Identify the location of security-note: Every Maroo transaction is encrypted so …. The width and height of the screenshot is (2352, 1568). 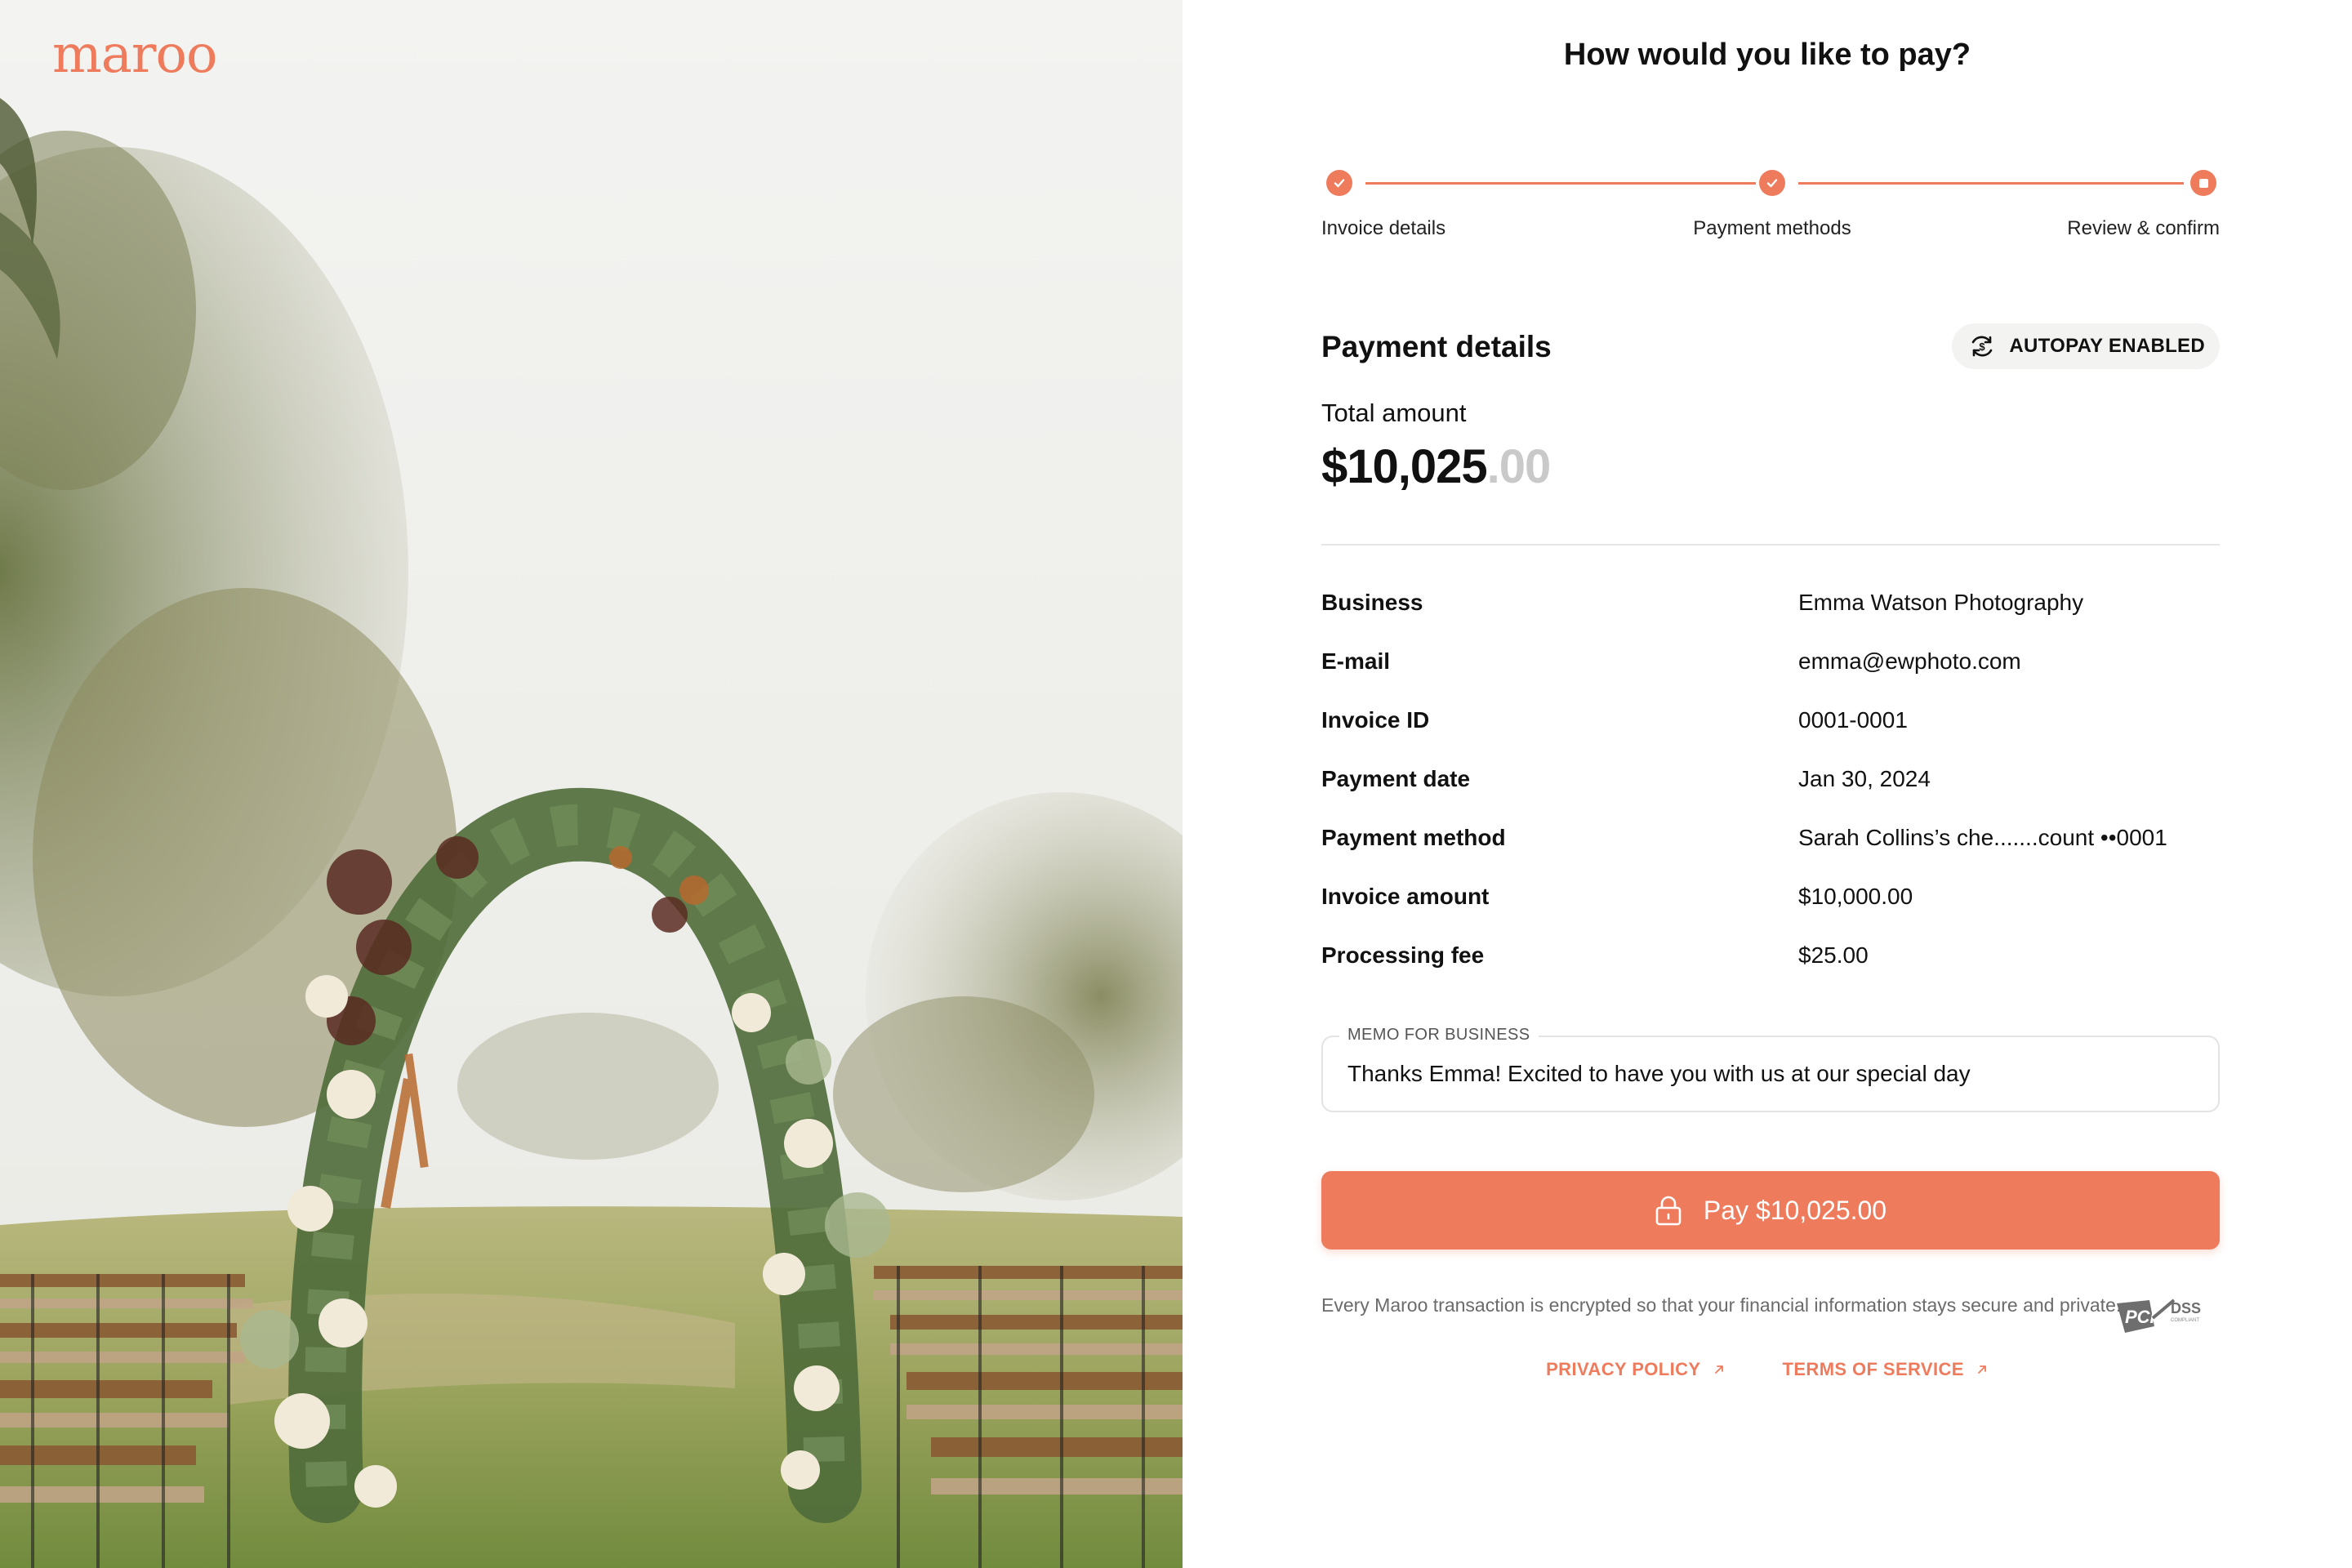
(1721, 1305).